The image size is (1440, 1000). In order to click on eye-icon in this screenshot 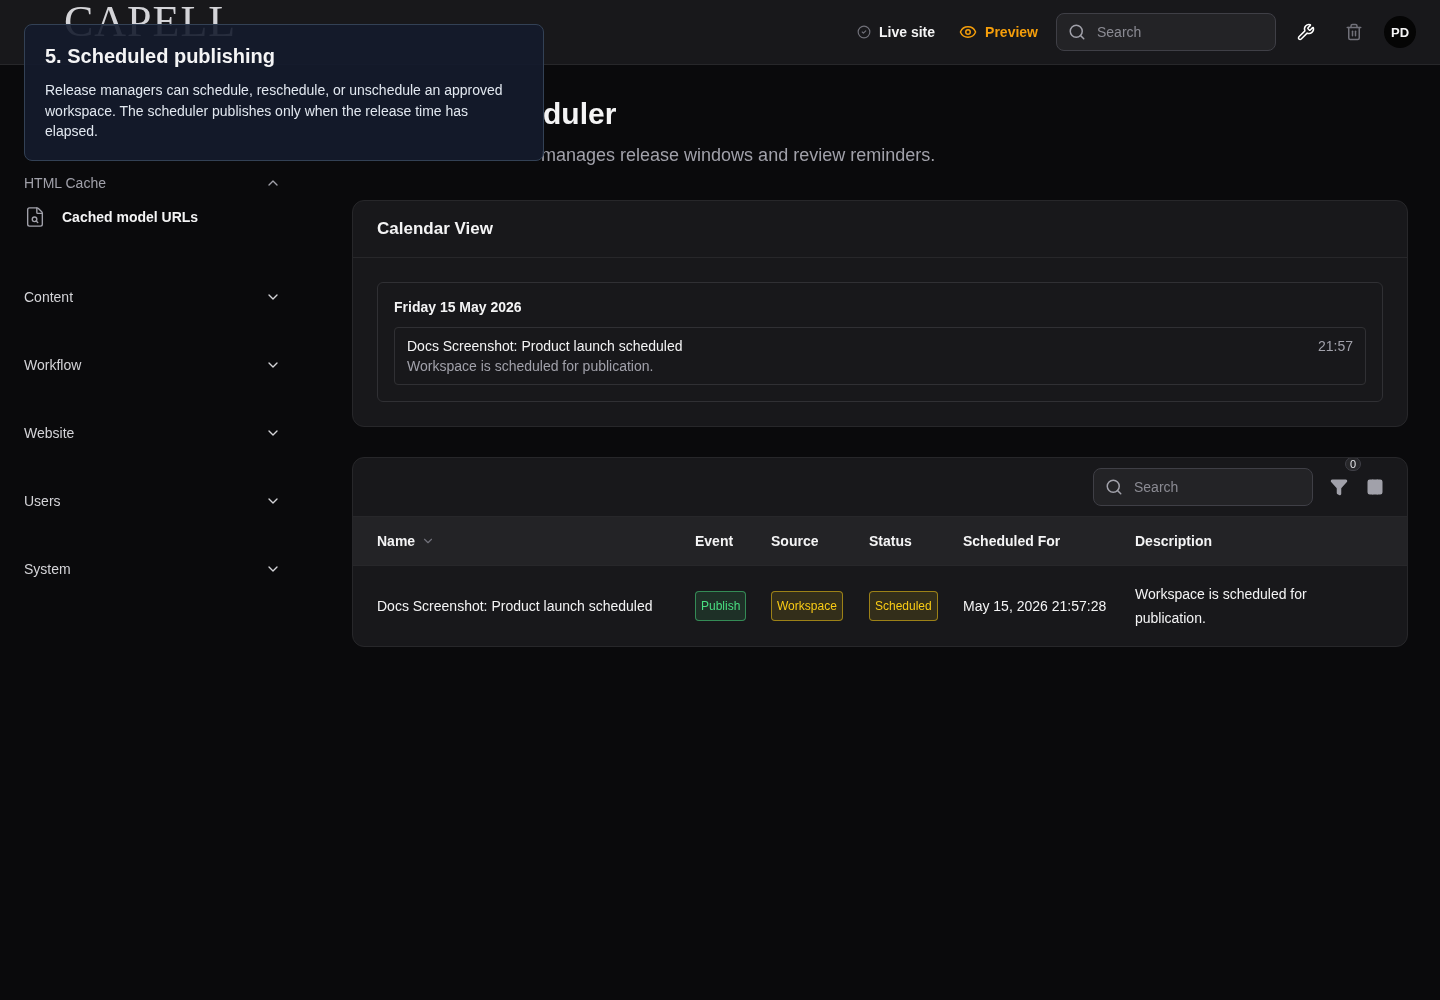, I will do `click(968, 32)`.